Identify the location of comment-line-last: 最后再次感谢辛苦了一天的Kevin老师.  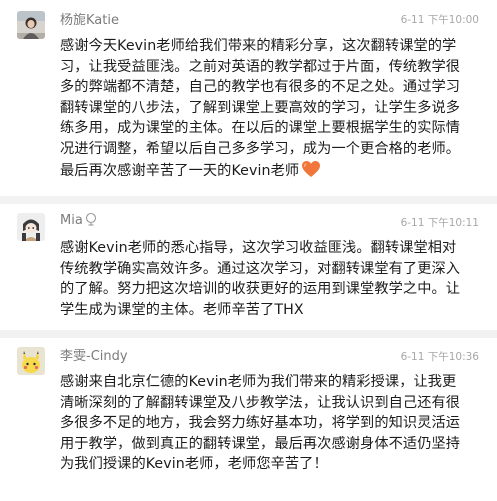
(270, 172).